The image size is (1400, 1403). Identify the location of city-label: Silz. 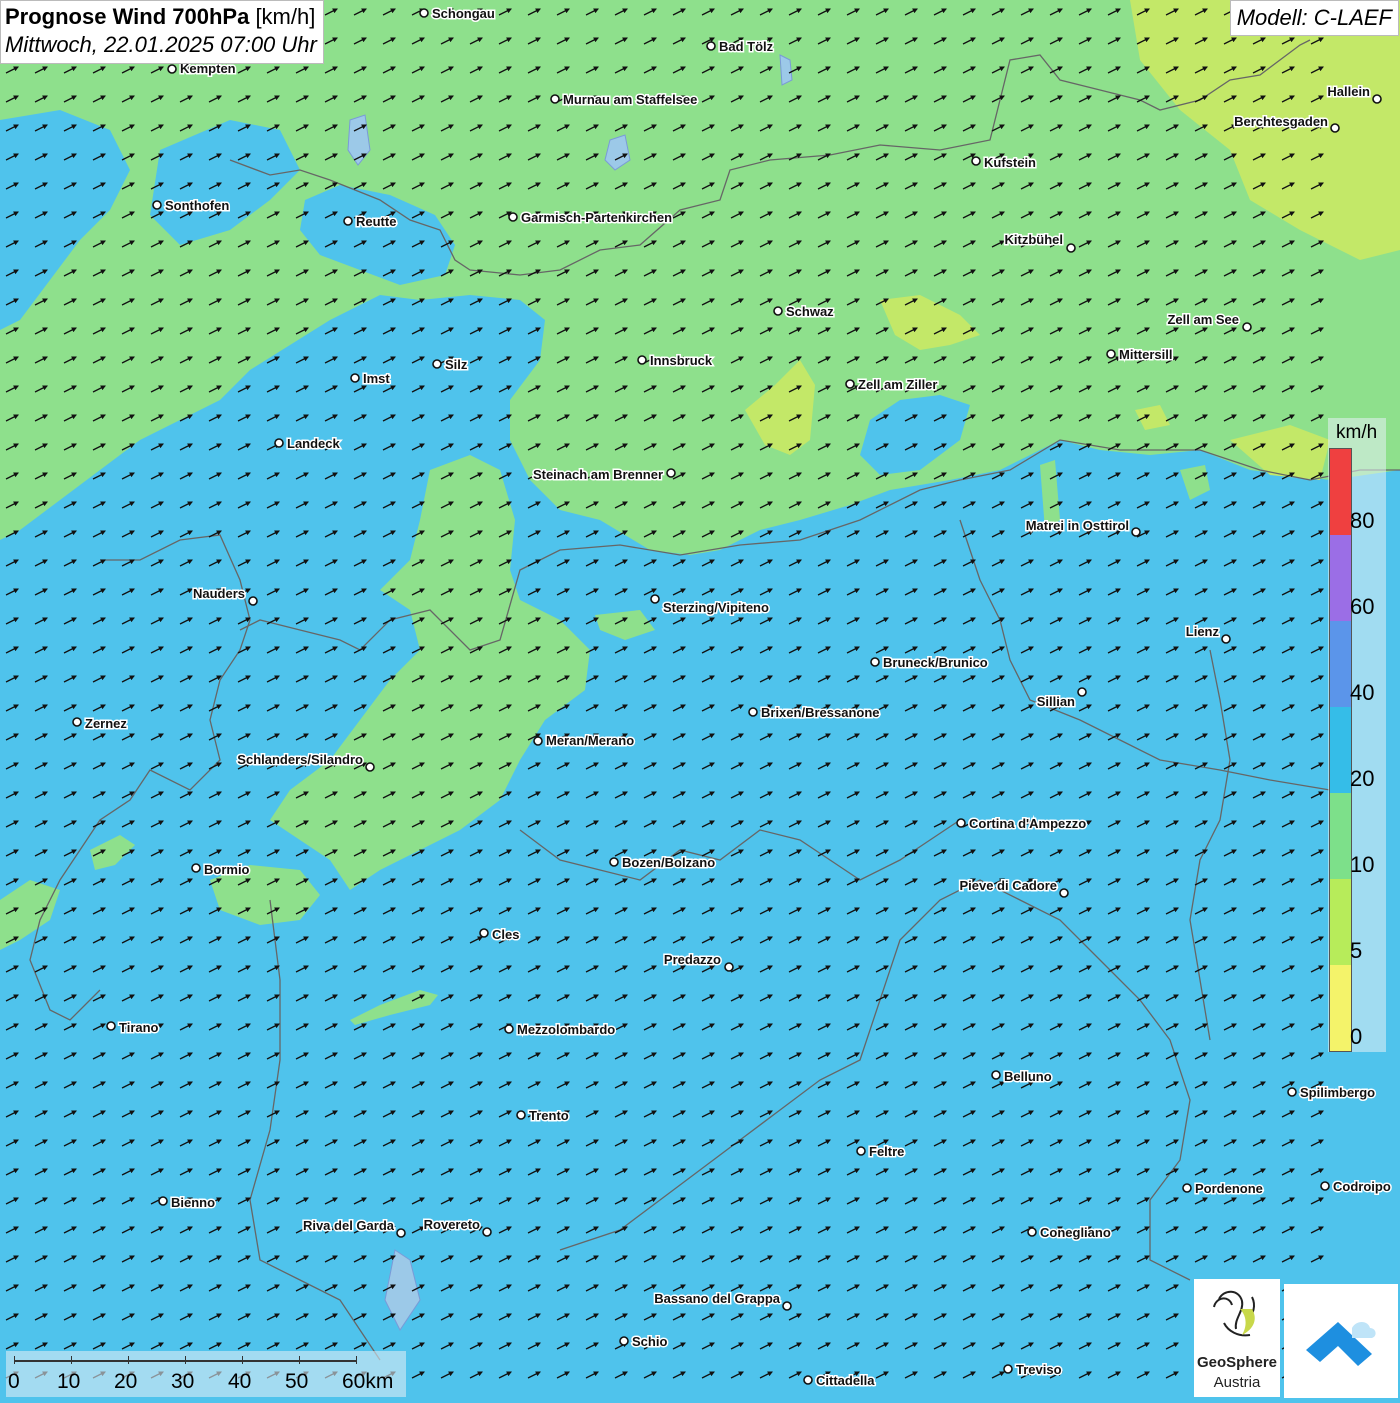
(456, 364).